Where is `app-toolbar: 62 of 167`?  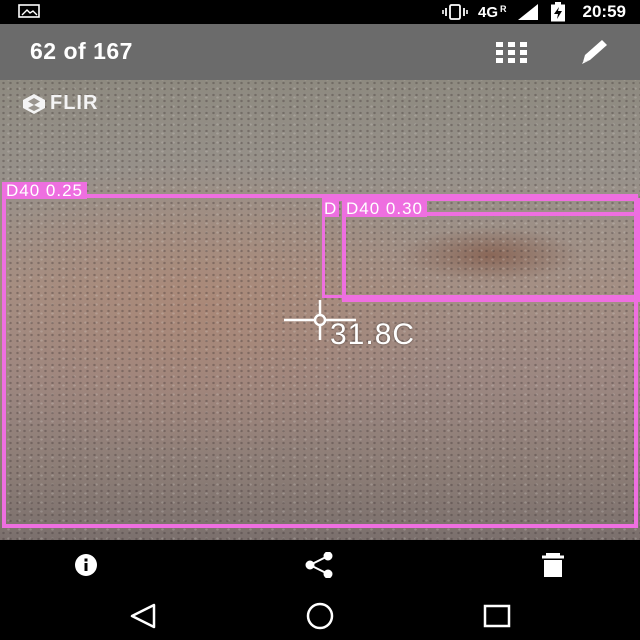 app-toolbar: 62 of 167 is located at coordinates (320, 52).